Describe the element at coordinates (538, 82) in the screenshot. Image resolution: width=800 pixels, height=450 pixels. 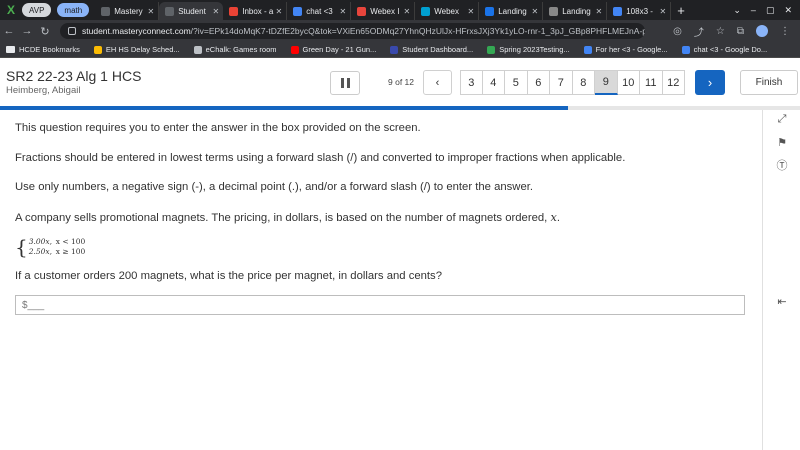
I see `question-number-6: 6` at that location.